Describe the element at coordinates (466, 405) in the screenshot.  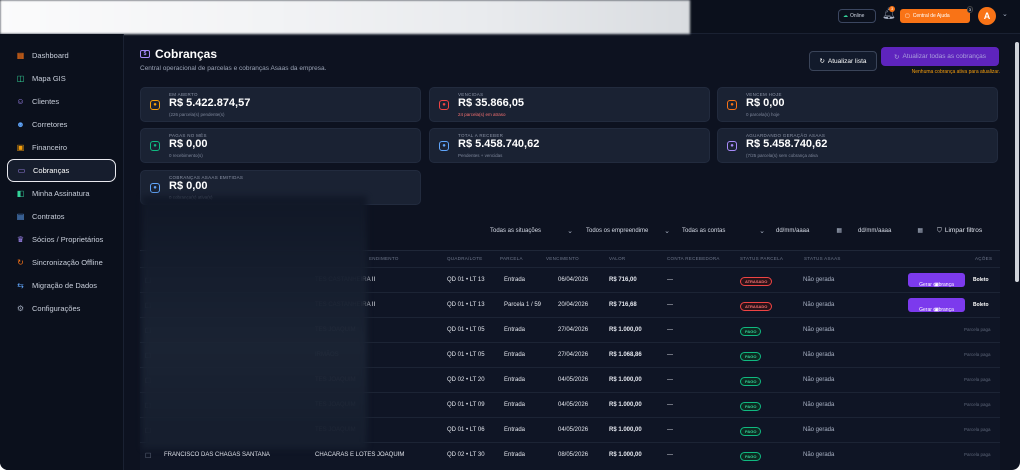
I see `block-lot: QD 01 • LT 09` at that location.